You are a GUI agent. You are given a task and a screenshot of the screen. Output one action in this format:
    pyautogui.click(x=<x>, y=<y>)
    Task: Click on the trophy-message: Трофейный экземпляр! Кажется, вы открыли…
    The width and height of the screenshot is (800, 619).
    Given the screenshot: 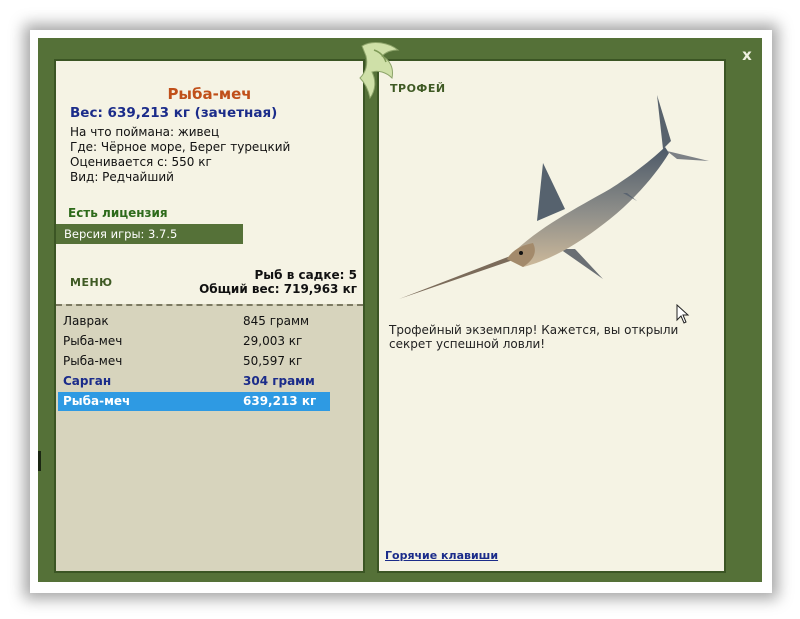 What is the action you would take?
    pyautogui.click(x=534, y=337)
    